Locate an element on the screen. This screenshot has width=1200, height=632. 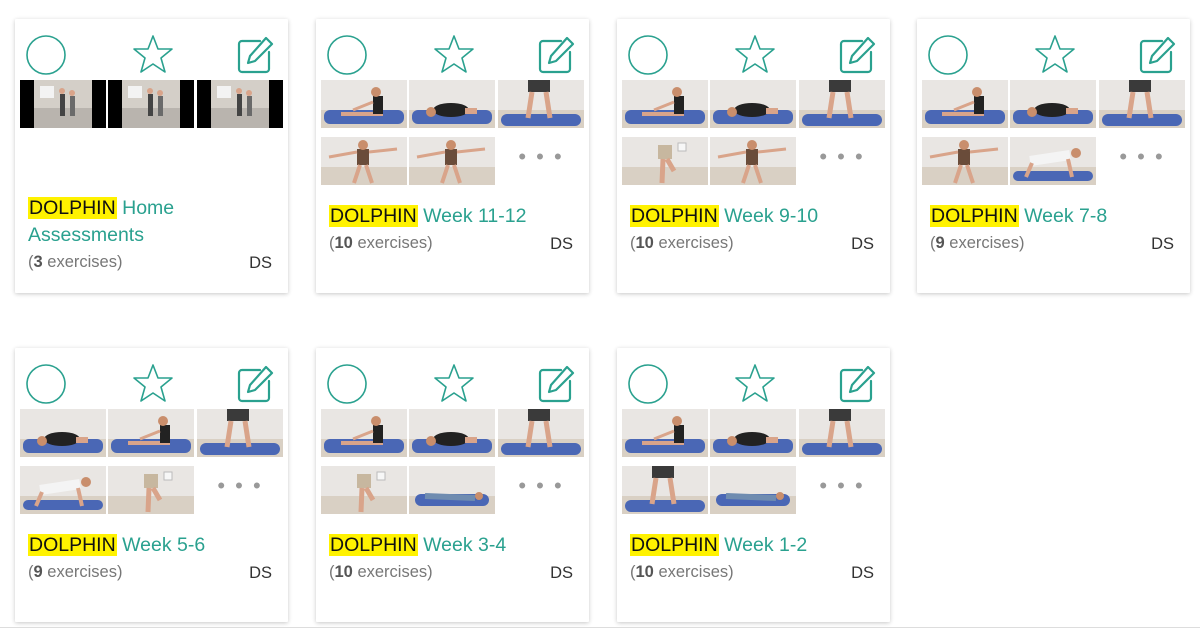
program-name-link: Week 5-6 is located at coordinates (163, 545).